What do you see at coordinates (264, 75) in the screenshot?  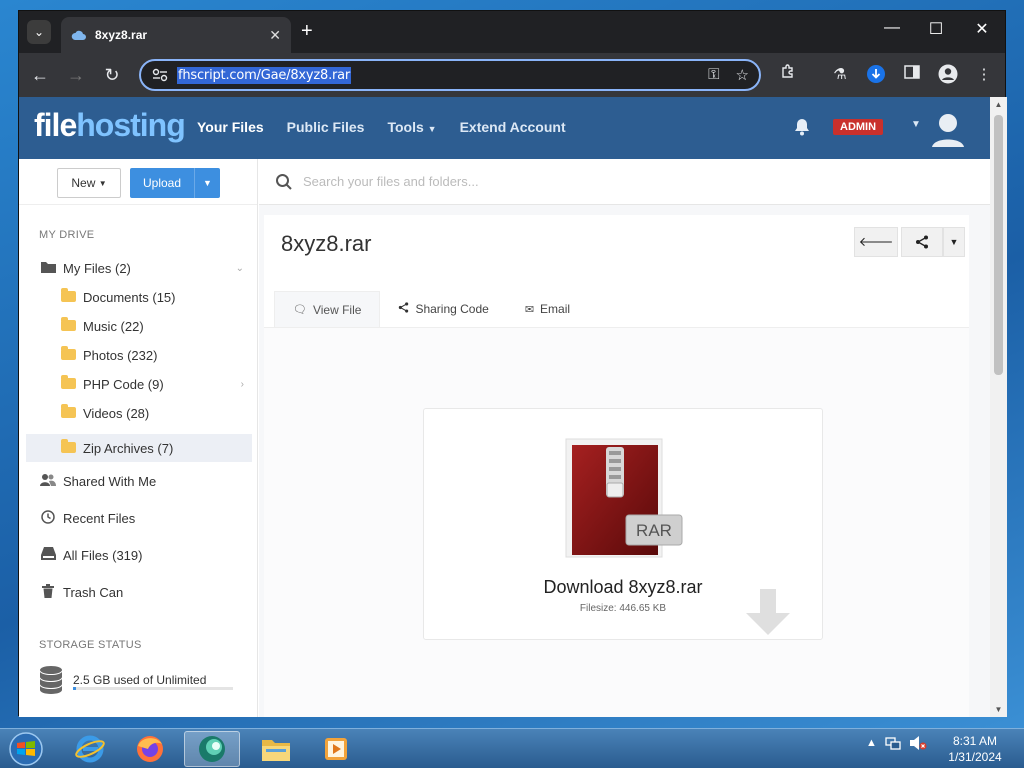 I see `url-text: fhscript.com/Gae/8xyz8.rar` at bounding box center [264, 75].